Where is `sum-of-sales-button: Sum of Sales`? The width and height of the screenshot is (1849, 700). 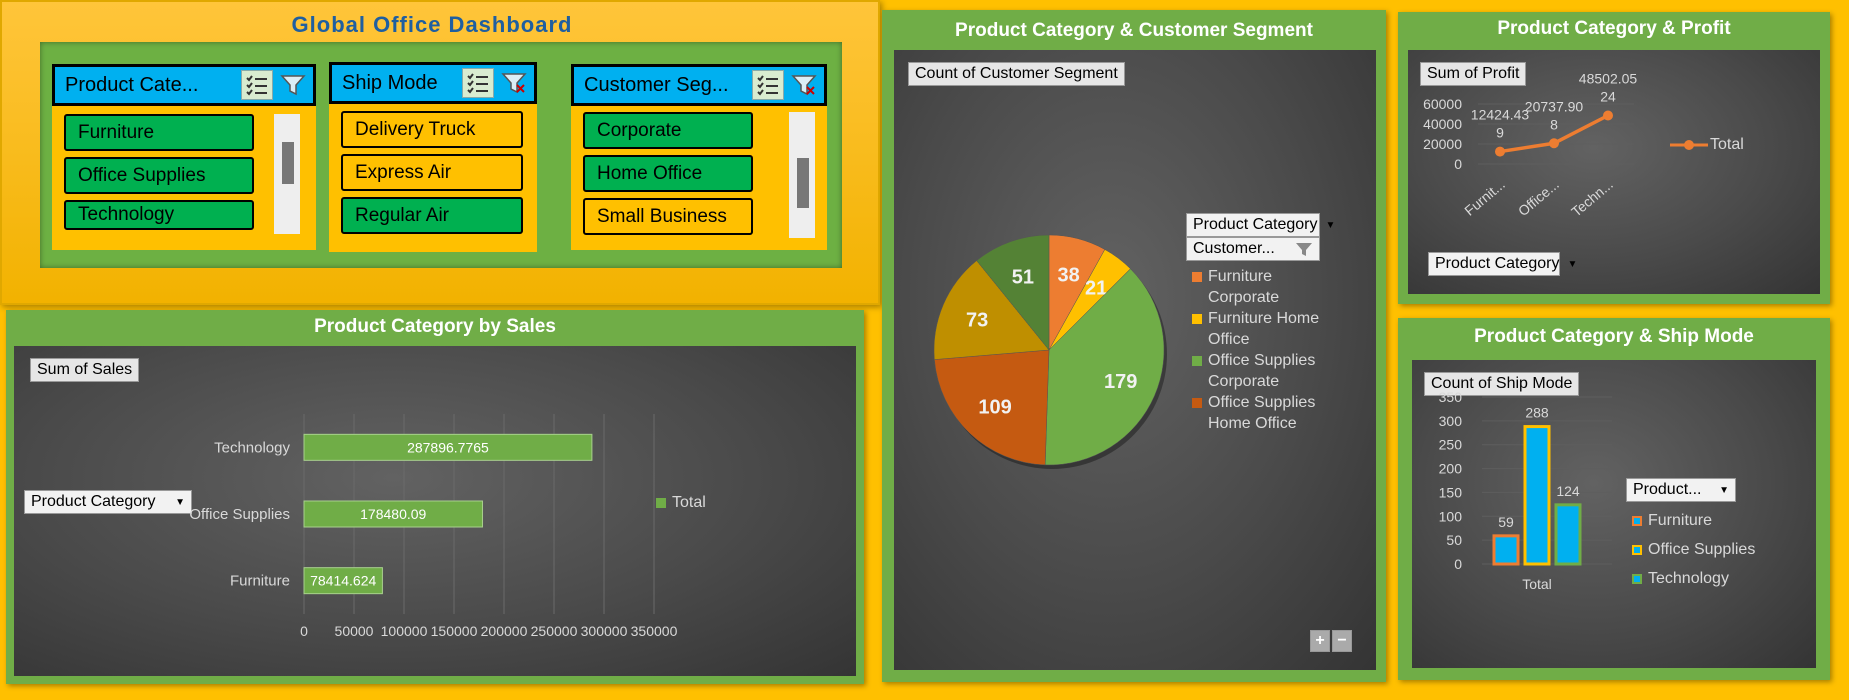 sum-of-sales-button: Sum of Sales is located at coordinates (85, 370).